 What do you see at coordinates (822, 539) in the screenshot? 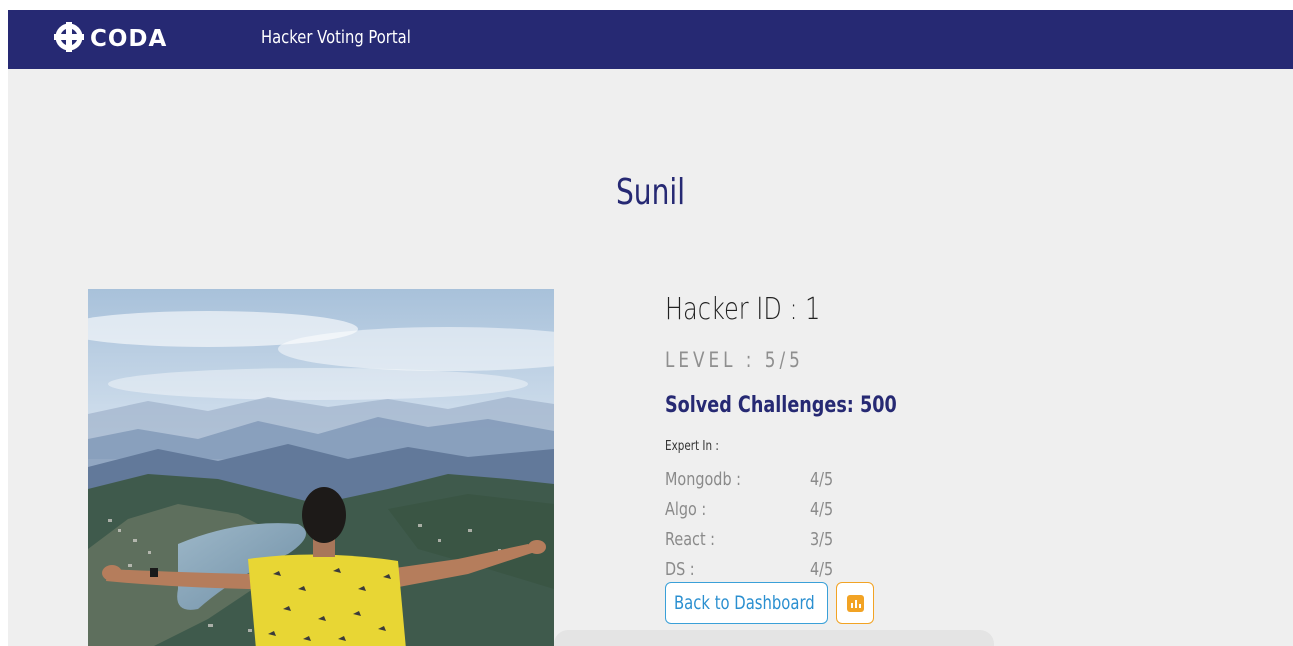
I see `skill-score: 3/5` at bounding box center [822, 539].